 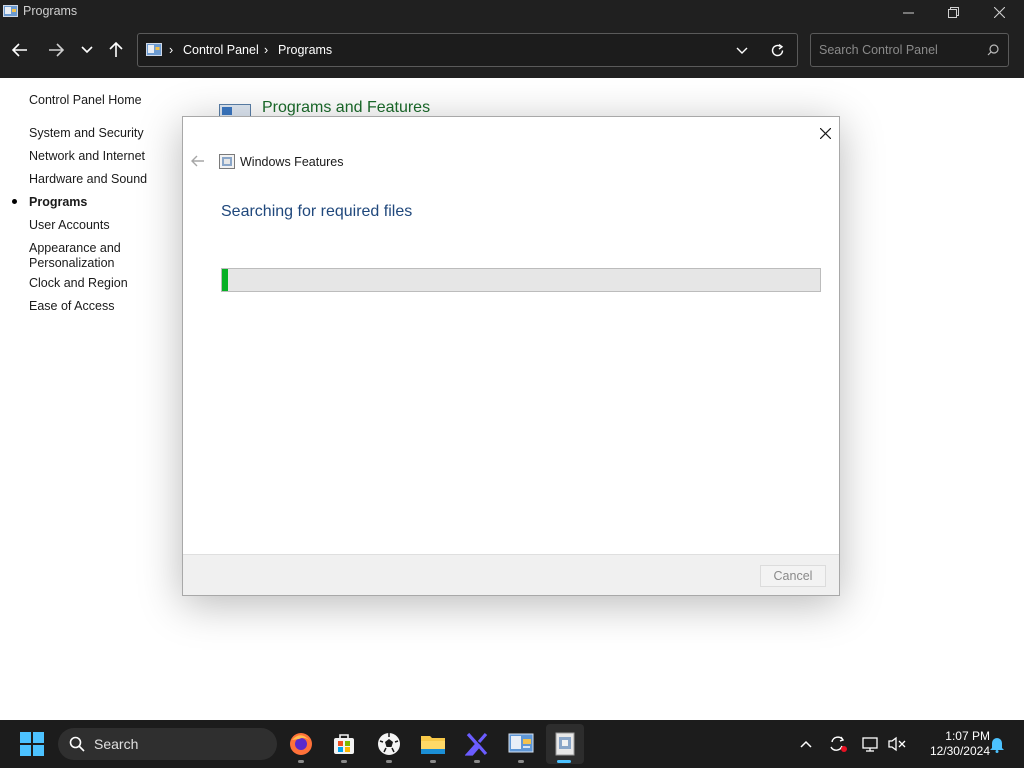 I want to click on sync-tray-button, so click(x=838, y=744).